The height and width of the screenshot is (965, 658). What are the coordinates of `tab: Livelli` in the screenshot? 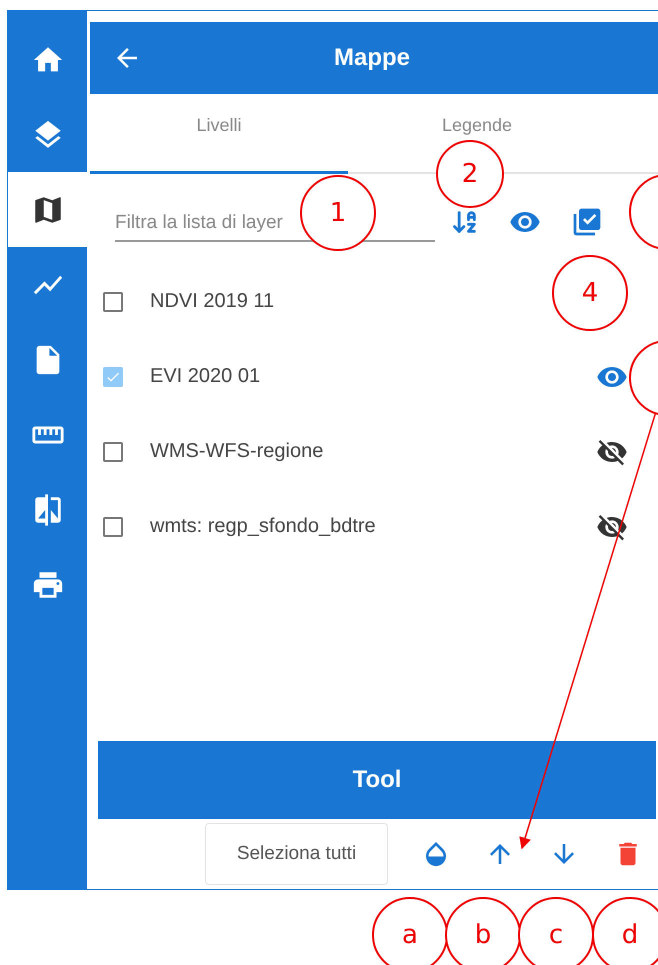 It's located at (219, 134).